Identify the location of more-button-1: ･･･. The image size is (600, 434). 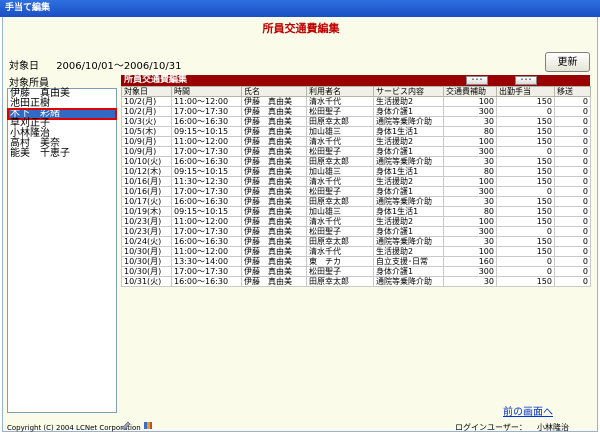
(477, 80).